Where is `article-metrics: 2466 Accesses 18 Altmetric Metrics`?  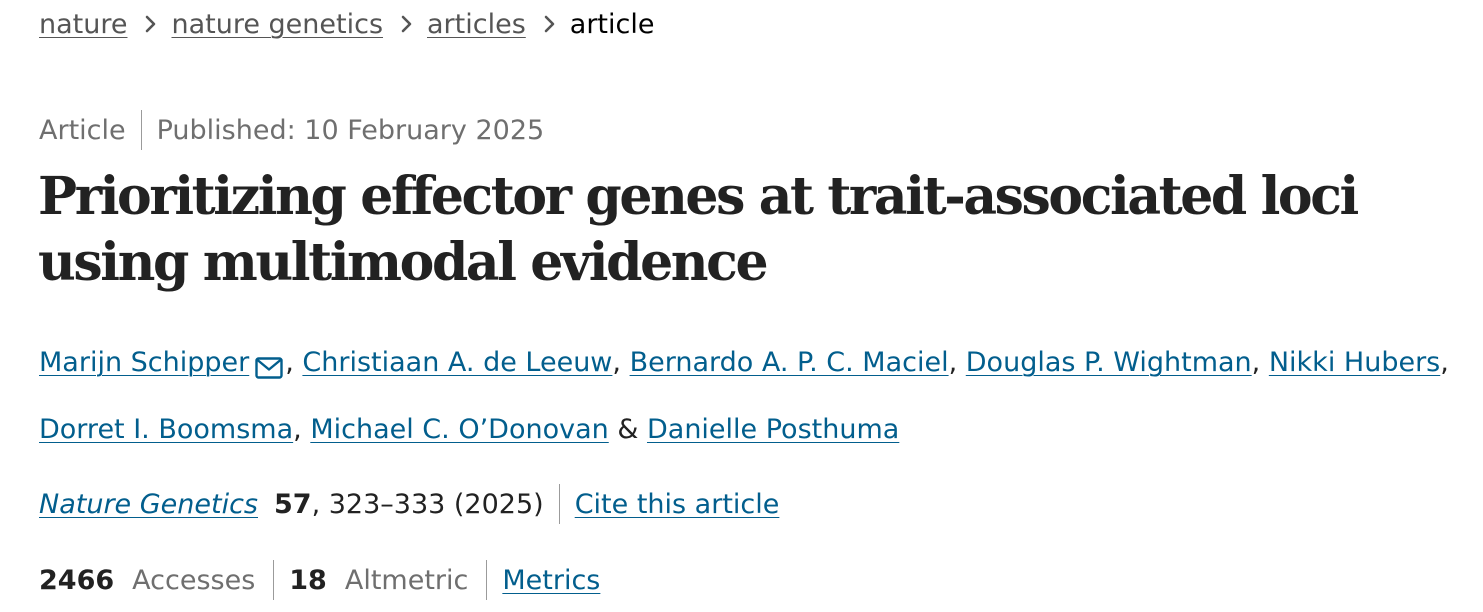
article-metrics: 2466 Accesses 18 Altmetric Metrics is located at coordinates (319, 580).